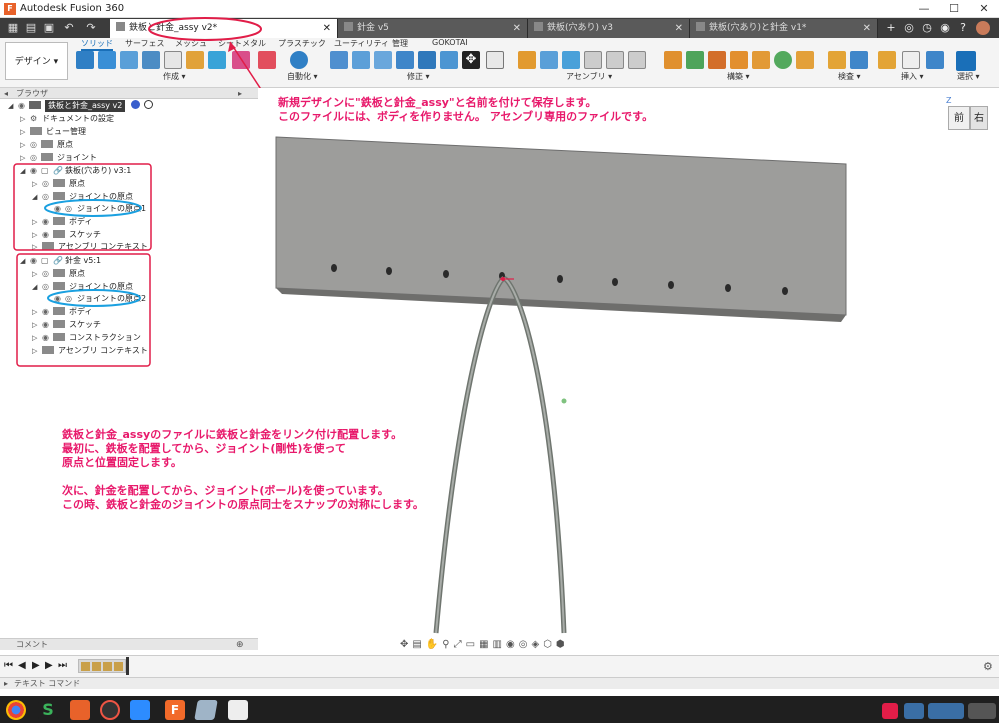  Describe the element at coordinates (49, 665) in the screenshot. I see `step-forward-icon: ▶` at that location.